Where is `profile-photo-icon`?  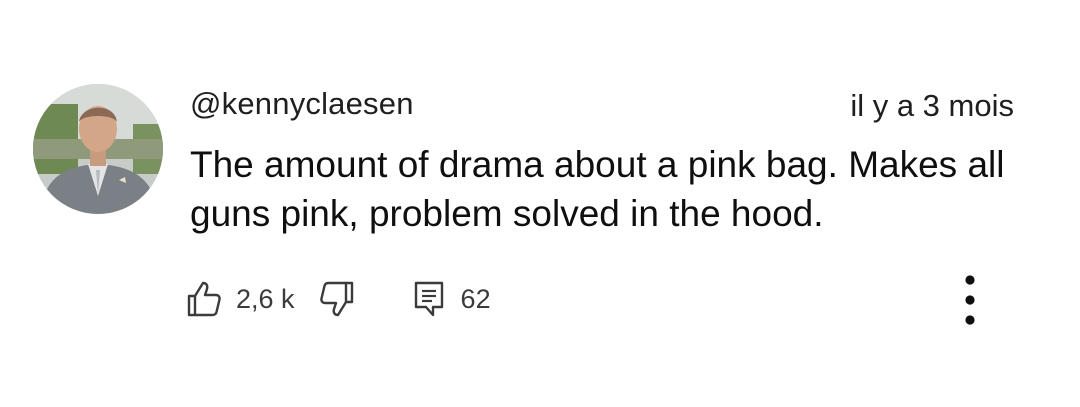 profile-photo-icon is located at coordinates (98, 149).